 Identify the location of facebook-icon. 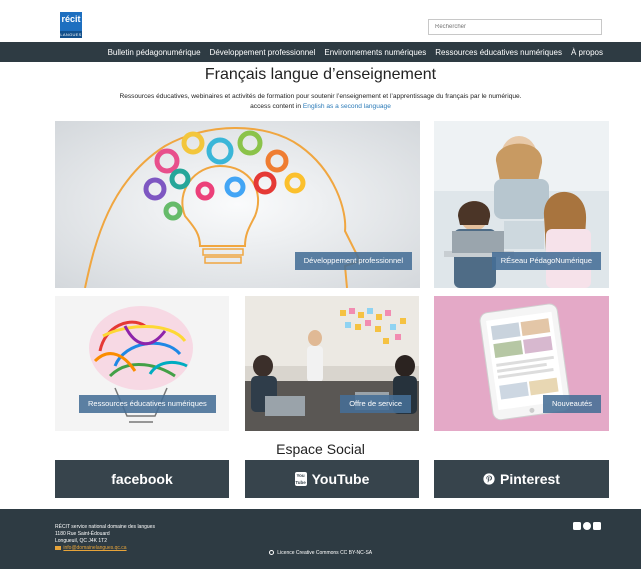
(577, 526).